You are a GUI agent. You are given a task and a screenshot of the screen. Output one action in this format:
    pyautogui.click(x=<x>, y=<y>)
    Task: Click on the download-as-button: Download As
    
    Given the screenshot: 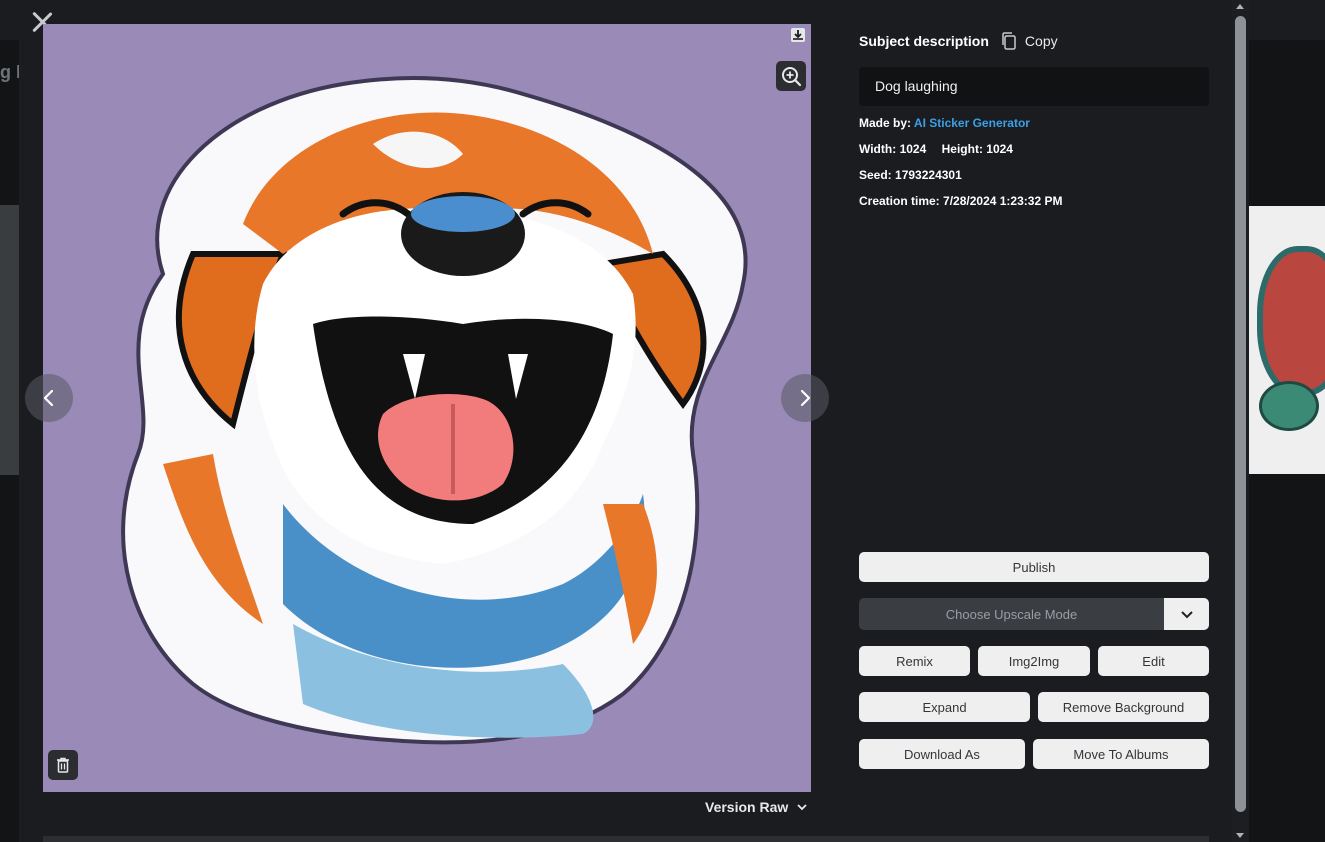 What is the action you would take?
    pyautogui.click(x=942, y=754)
    